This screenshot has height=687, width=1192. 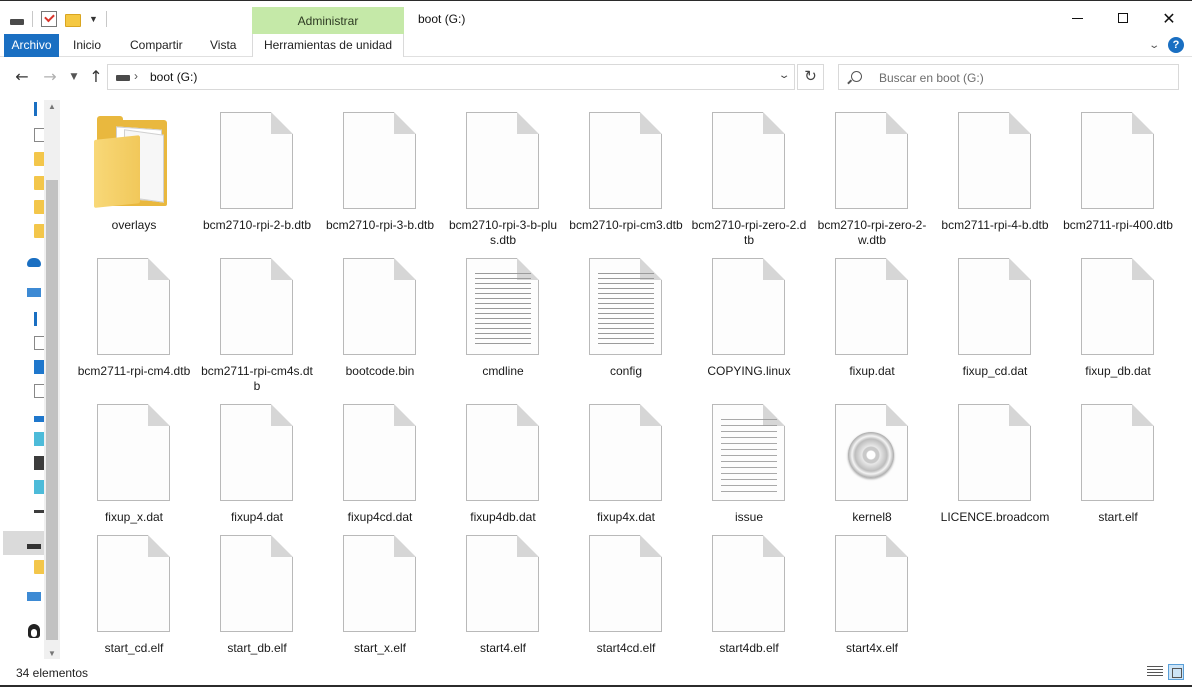 I want to click on navigation-bar: ← → ▼ ↑ › boot (G:) ⌄ ↻, so click(x=596, y=77).